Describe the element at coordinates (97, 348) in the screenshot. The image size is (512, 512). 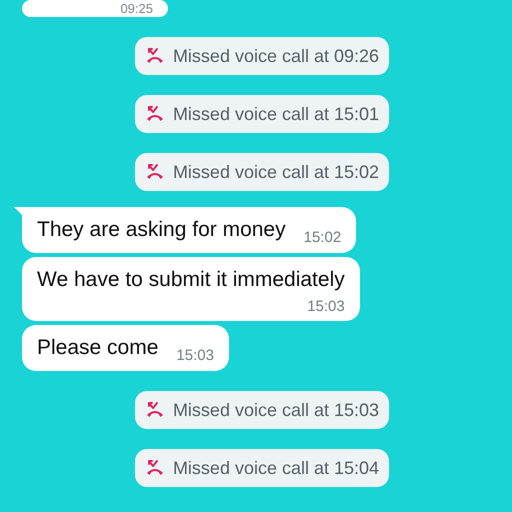
I see `message-text: Please come` at that location.